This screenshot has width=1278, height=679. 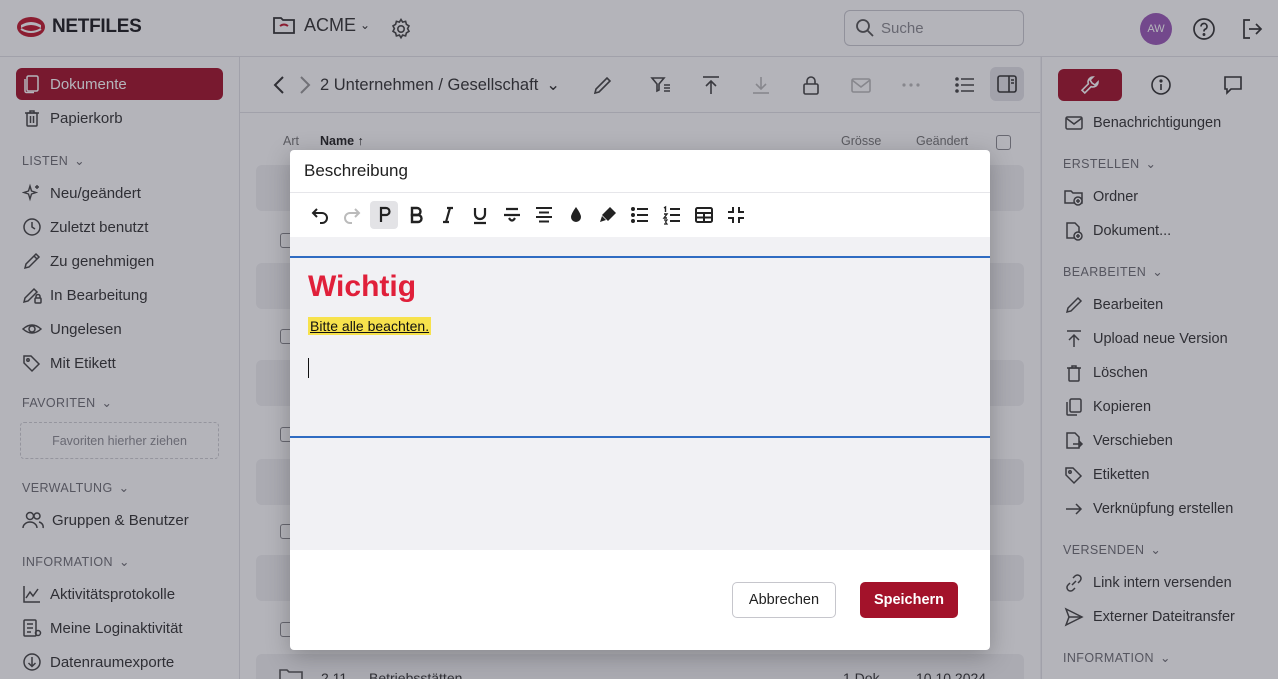 What do you see at coordinates (704, 215) in the screenshot?
I see `table-icon` at bounding box center [704, 215].